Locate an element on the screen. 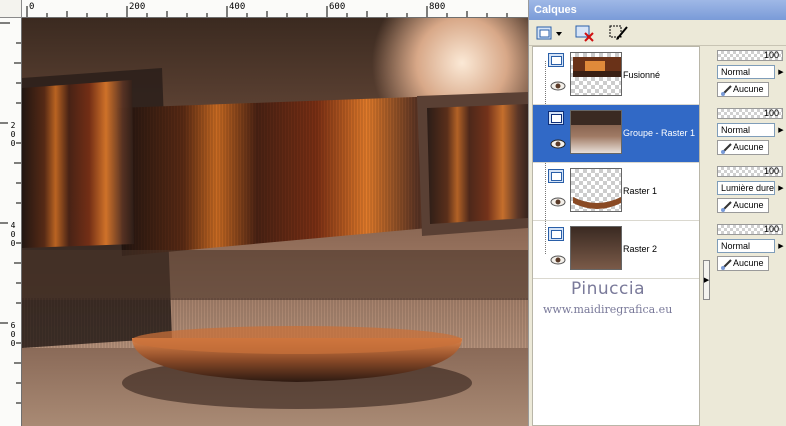 Image resolution: width=786 pixels, height=426 pixels. layer-row-groupe-raster-1: Groupe - Raster 1 is located at coordinates (616, 134).